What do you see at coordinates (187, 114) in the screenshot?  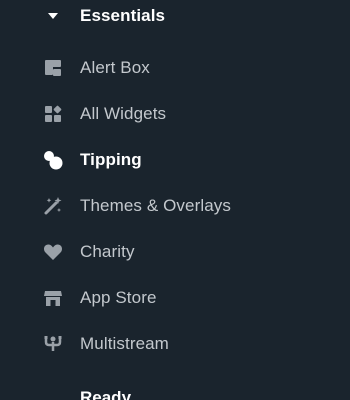 I see `sidebar-item-all-widgets: All Widgets` at bounding box center [187, 114].